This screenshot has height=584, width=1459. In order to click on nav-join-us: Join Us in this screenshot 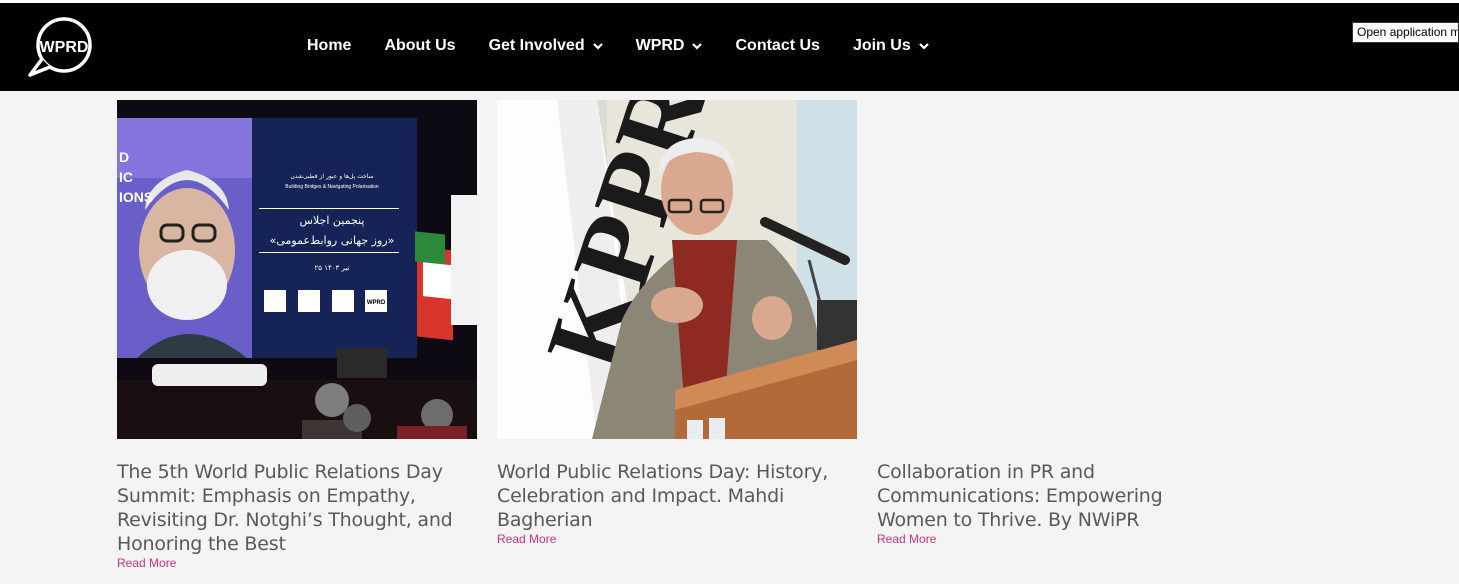, I will do `click(891, 46)`.